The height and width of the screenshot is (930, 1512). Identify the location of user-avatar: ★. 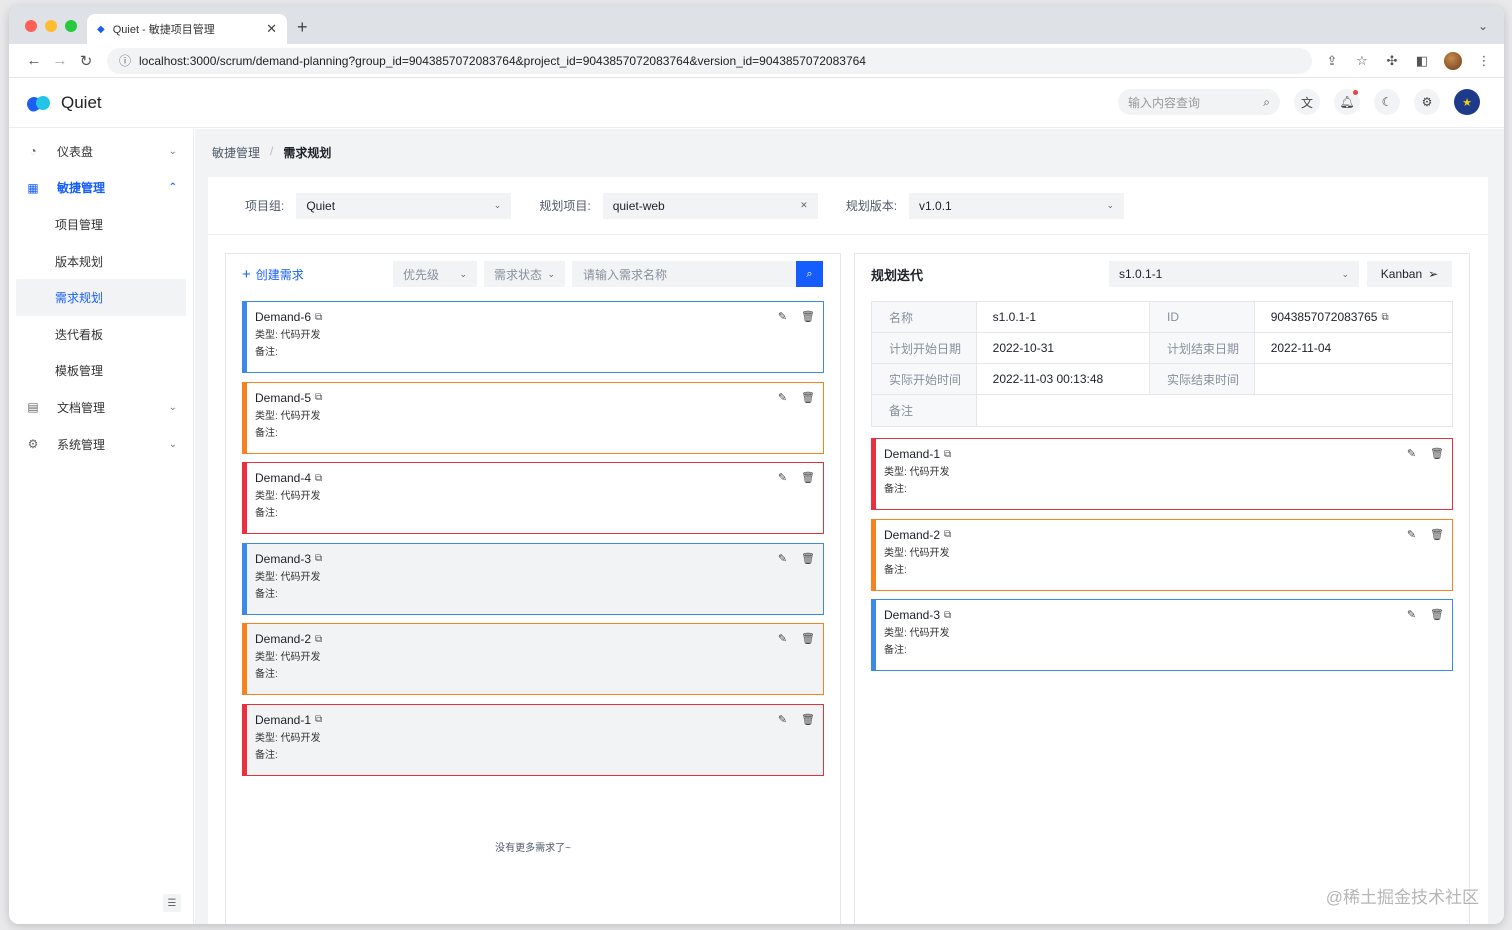
(1467, 102).